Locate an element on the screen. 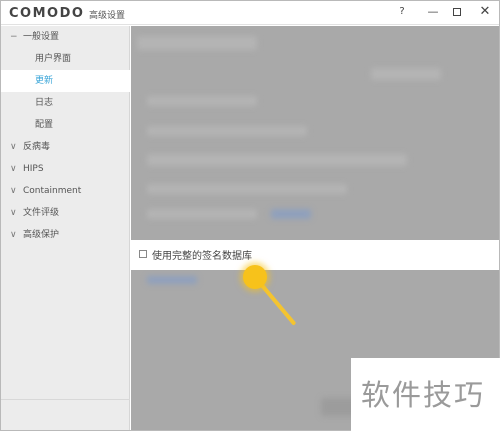 The width and height of the screenshot is (500, 431). full-signature-db-option: 使用完整的签名数据库 is located at coordinates (315, 255).